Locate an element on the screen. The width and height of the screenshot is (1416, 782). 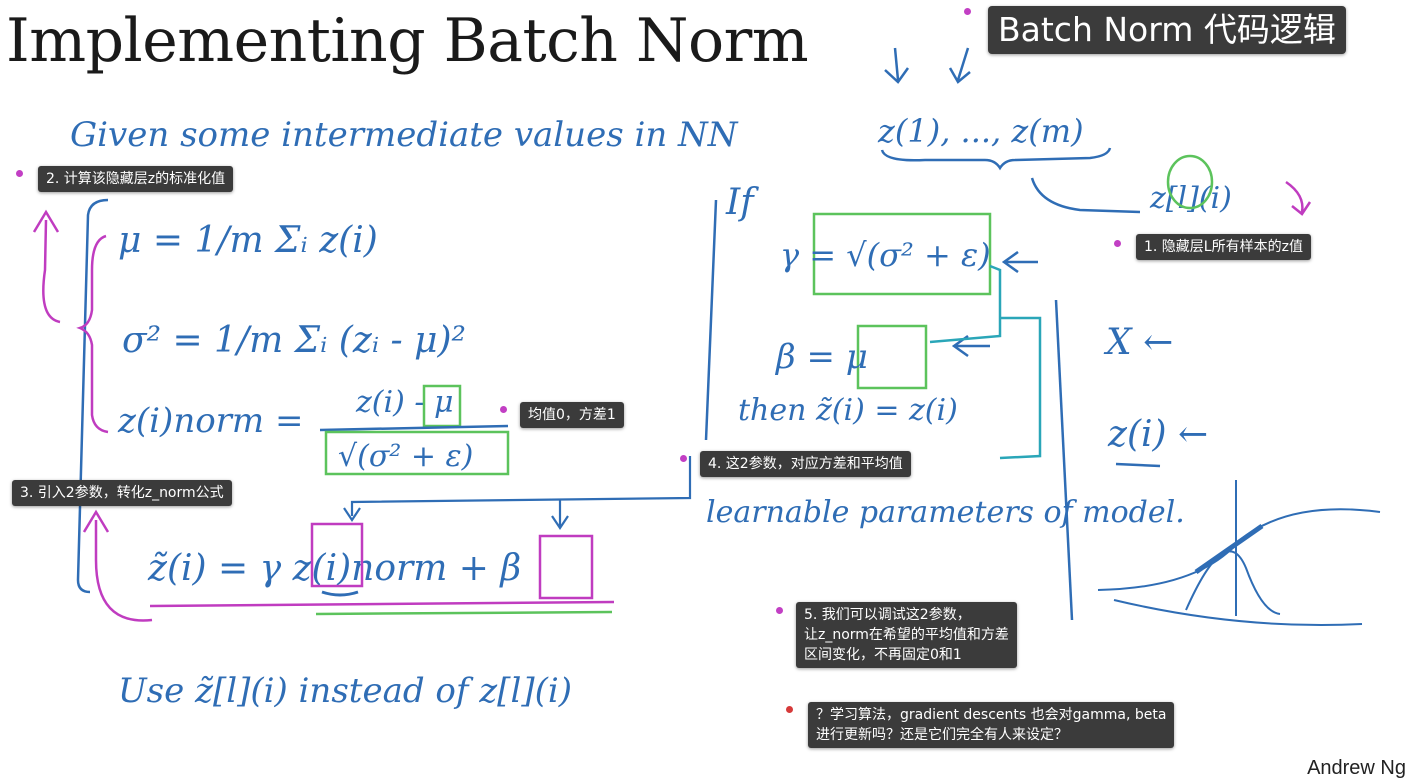
question-line-1: ？学习算法，gradient descents 也会对gamma, beta is located at coordinates (991, 715).